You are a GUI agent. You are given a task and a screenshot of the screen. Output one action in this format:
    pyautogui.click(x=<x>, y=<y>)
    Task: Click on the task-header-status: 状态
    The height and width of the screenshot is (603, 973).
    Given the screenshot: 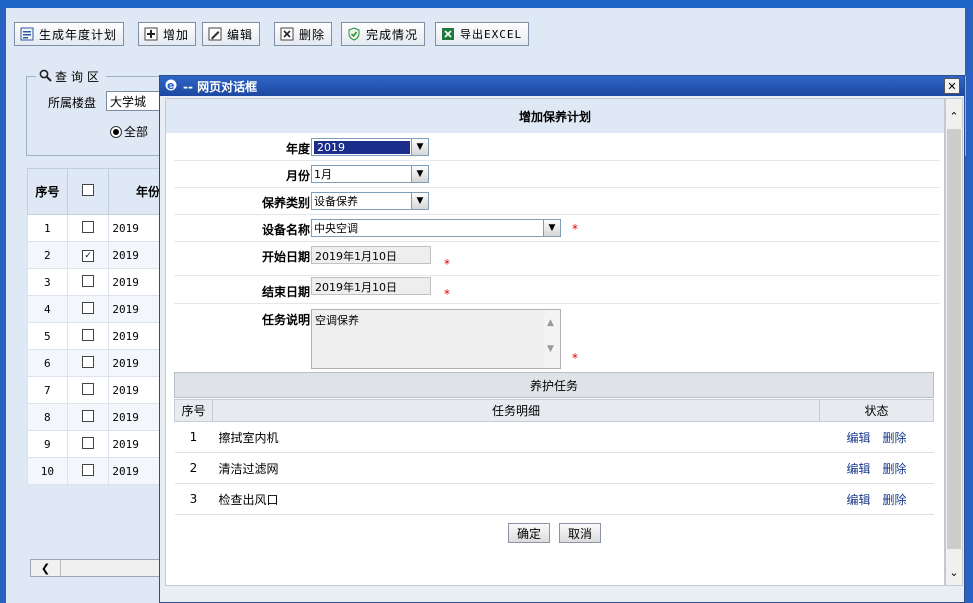 What is the action you would take?
    pyautogui.click(x=876, y=410)
    